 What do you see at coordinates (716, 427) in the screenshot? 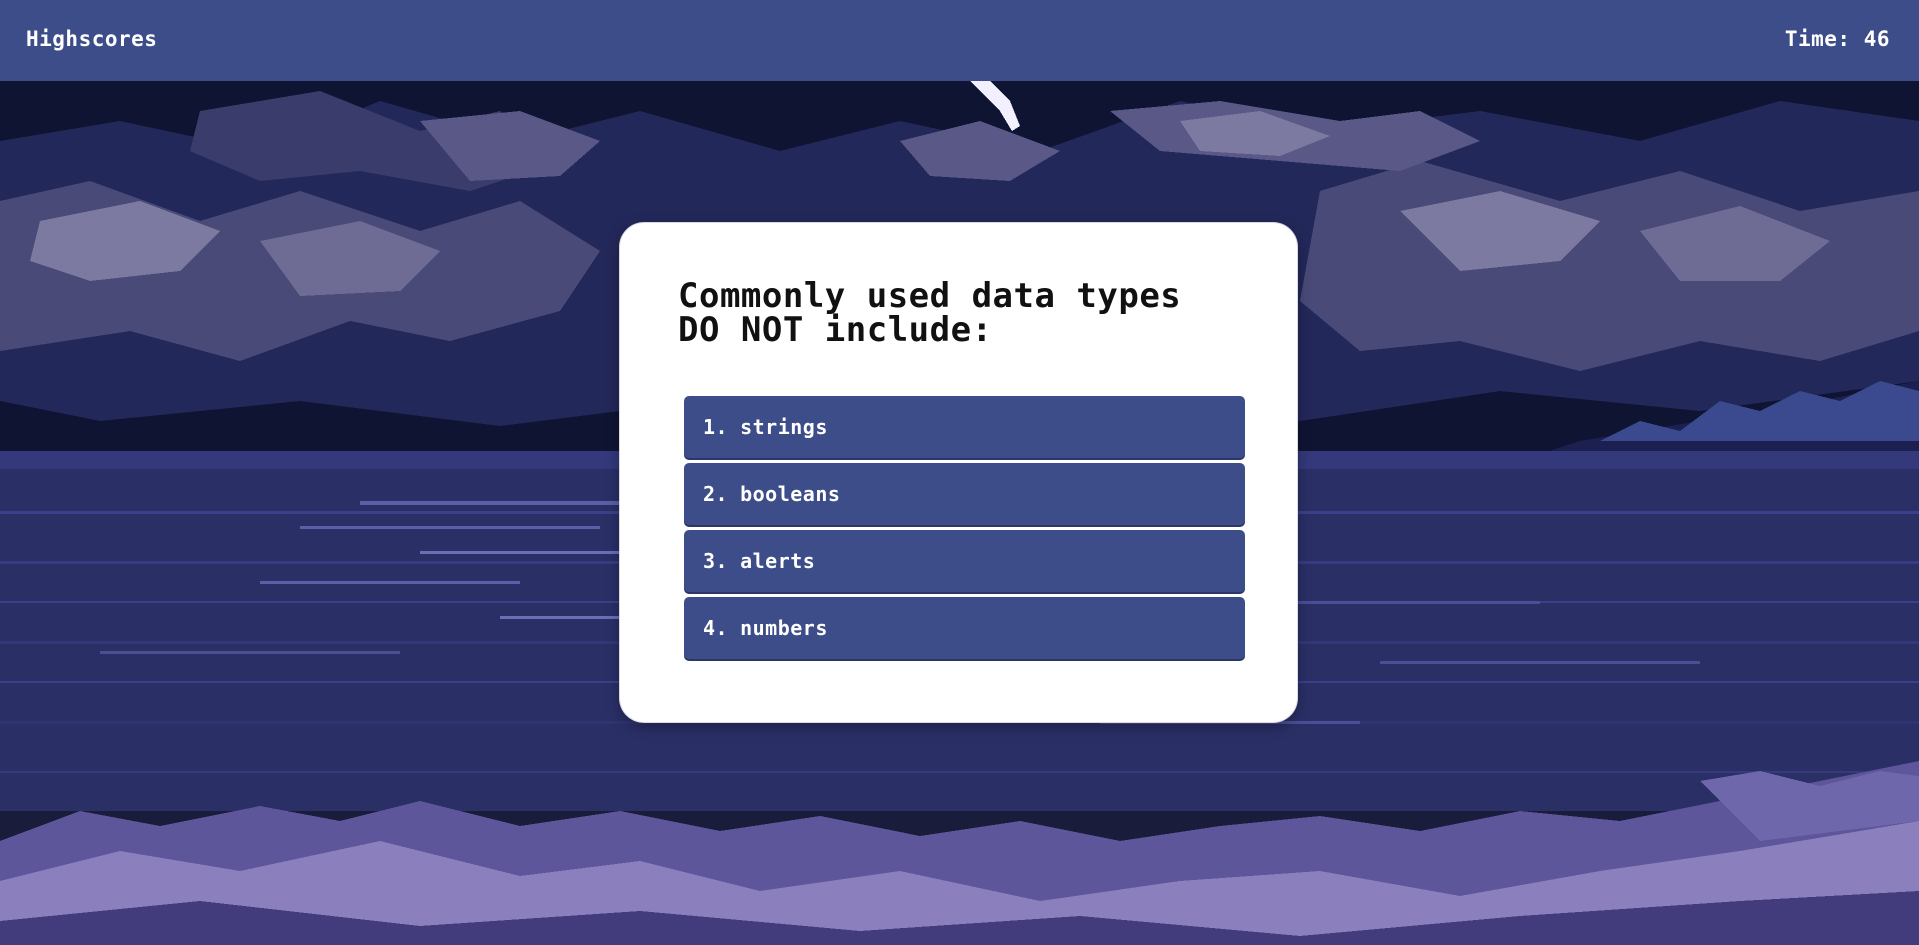
I see `answer-number: 1.` at bounding box center [716, 427].